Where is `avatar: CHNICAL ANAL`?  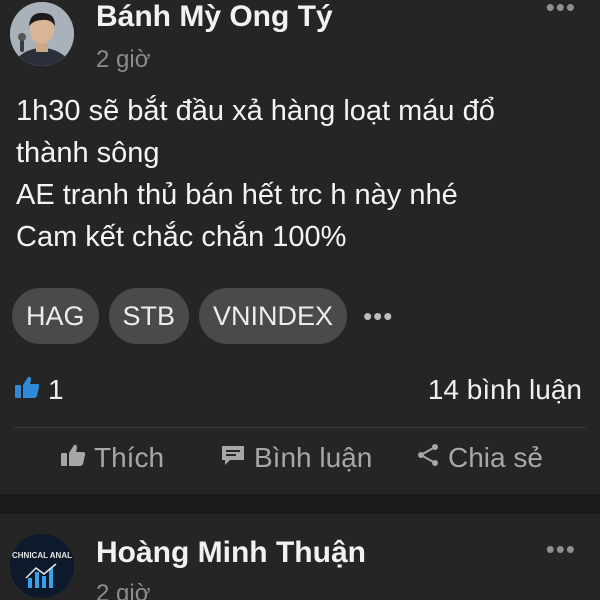
avatar: CHNICAL ANAL is located at coordinates (42, 566).